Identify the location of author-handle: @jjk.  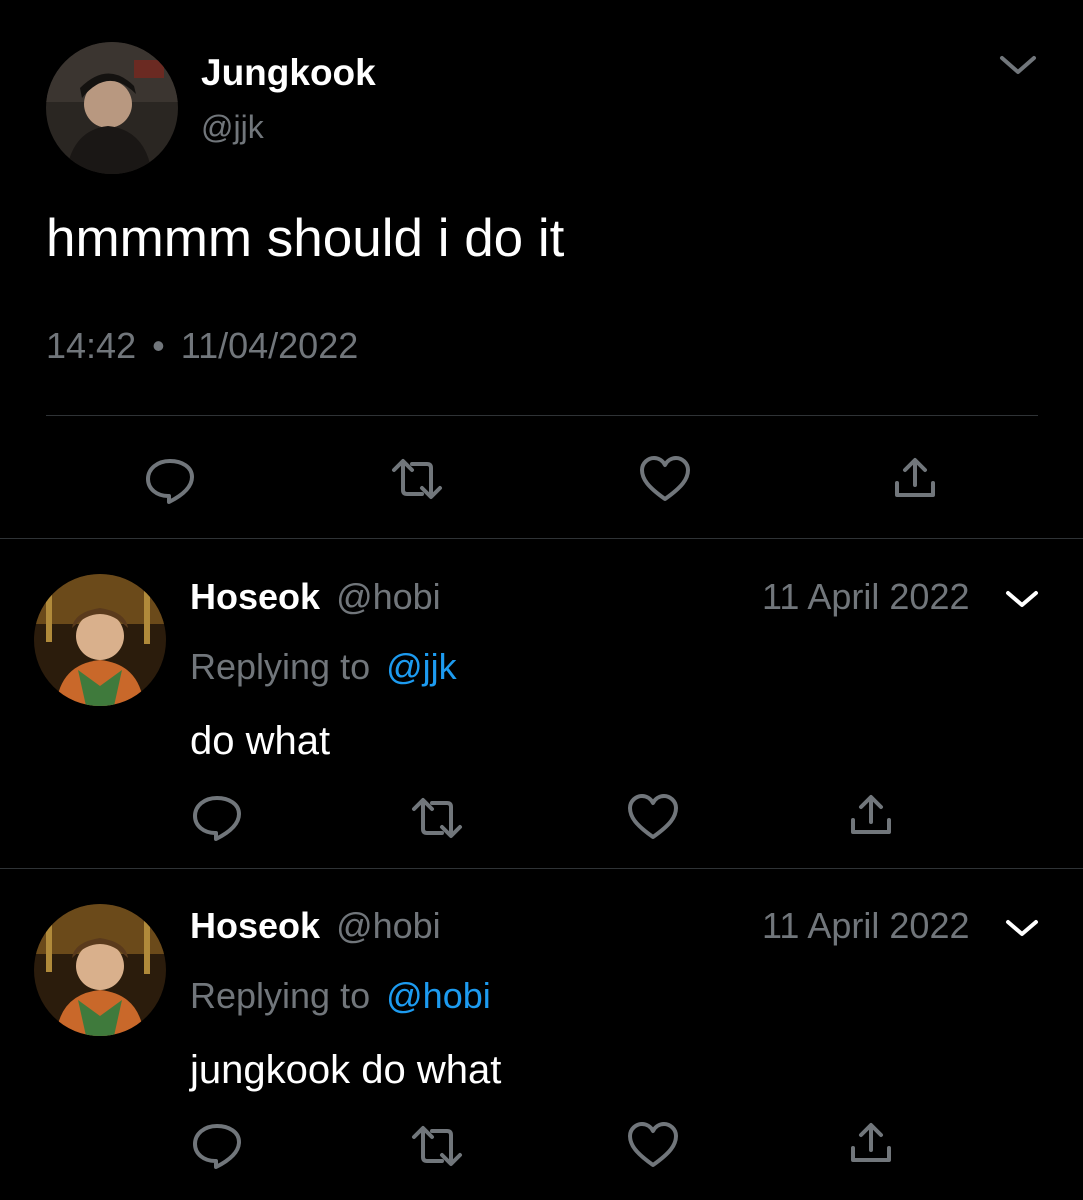
(232, 127).